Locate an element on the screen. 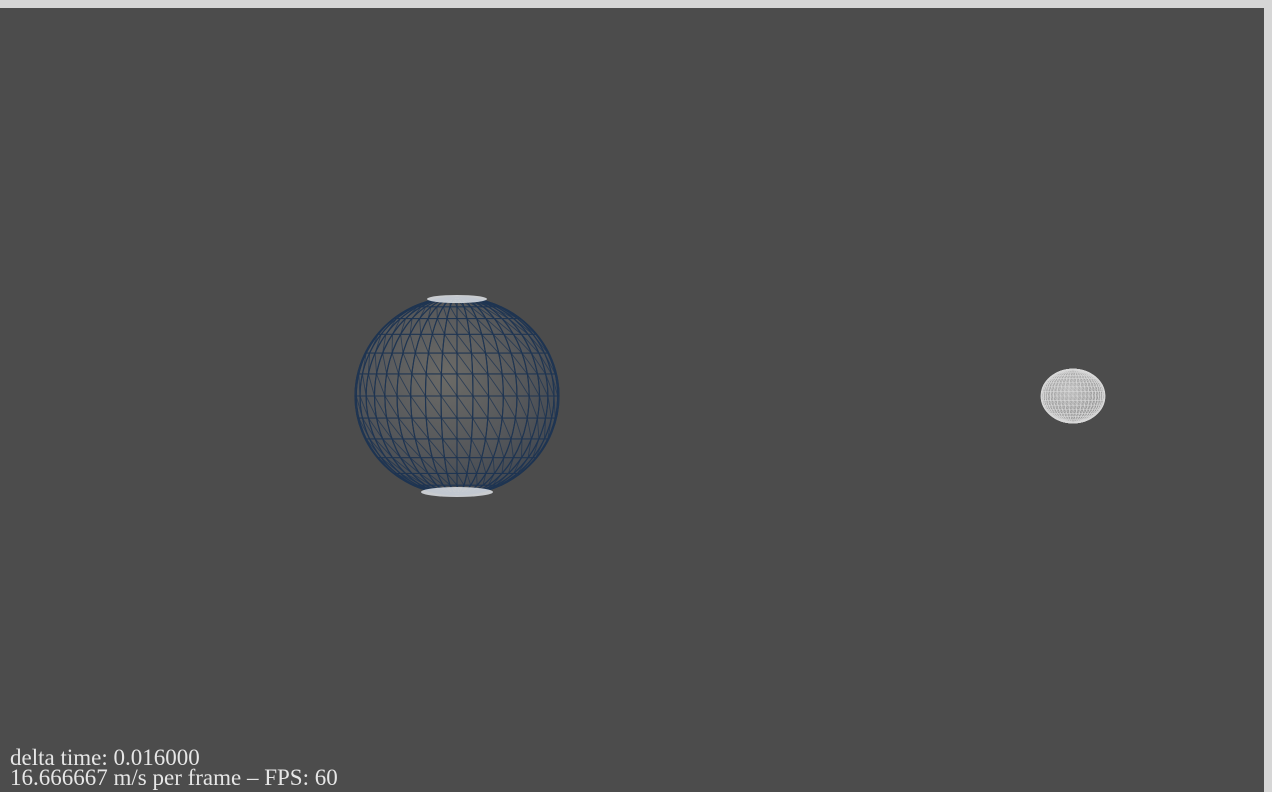 This screenshot has width=1272, height=792. moon-sphere is located at coordinates (1073, 396).